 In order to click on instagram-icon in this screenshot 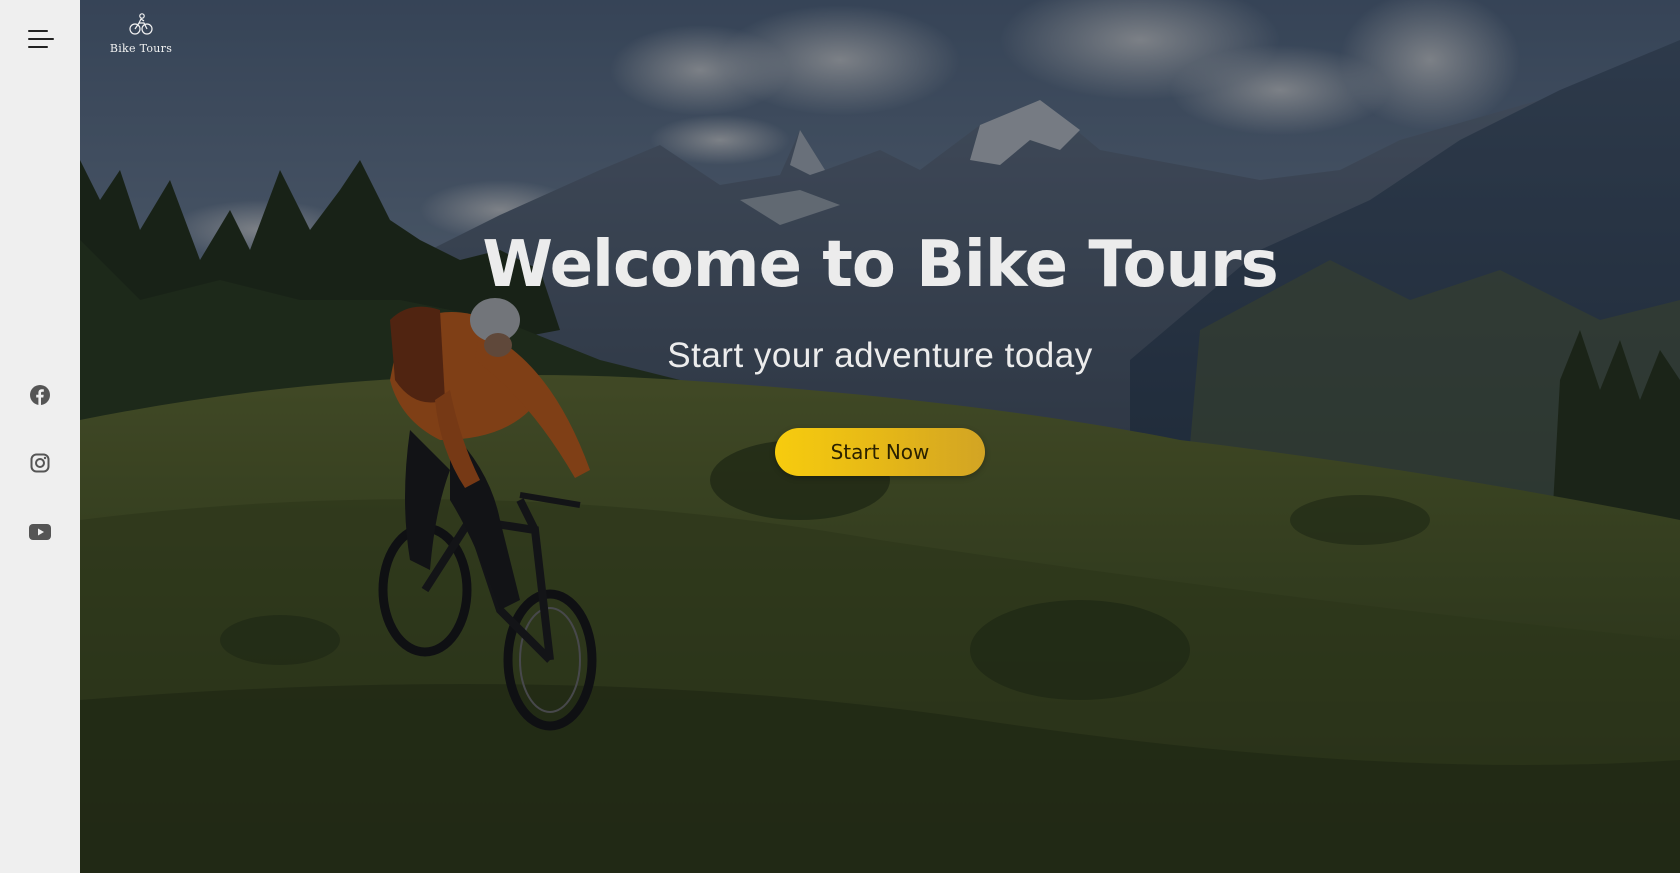, I will do `click(40, 463)`.